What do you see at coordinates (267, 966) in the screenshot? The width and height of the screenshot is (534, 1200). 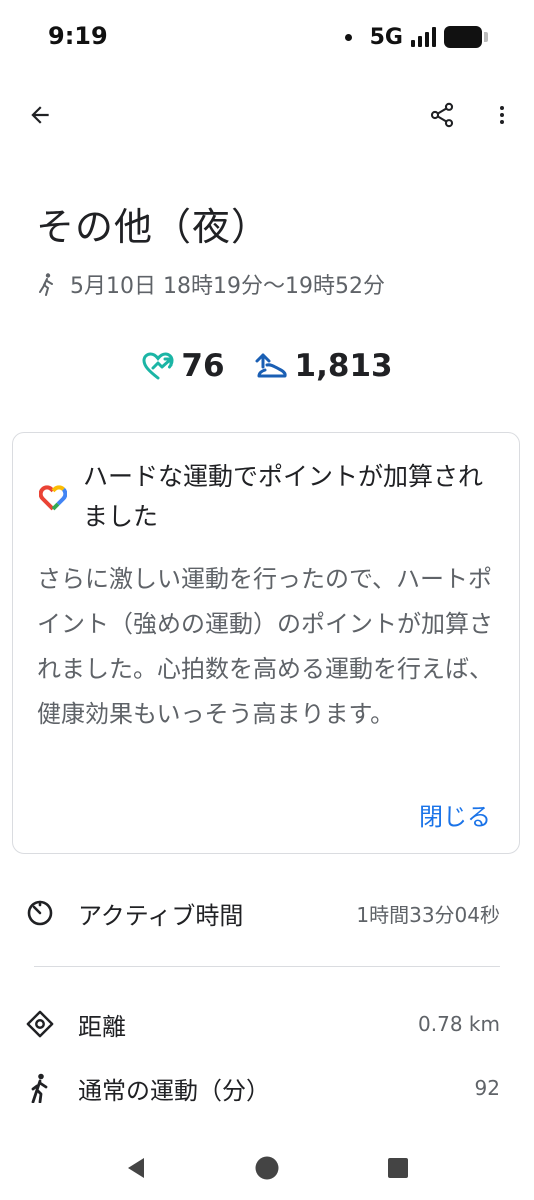 I see `divider` at bounding box center [267, 966].